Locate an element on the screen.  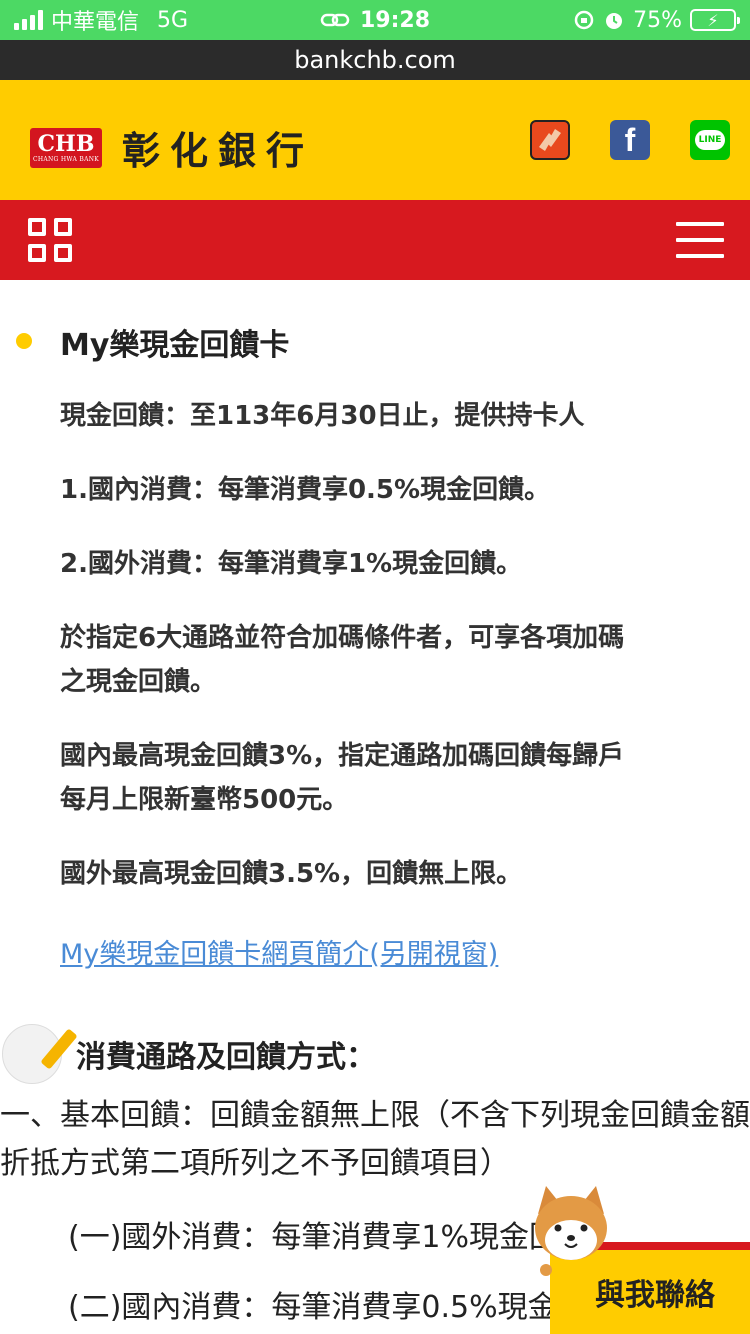
bank-logo: CHB CHANG HWA BANK 彰化銀行 is located at coordinates (172, 147).